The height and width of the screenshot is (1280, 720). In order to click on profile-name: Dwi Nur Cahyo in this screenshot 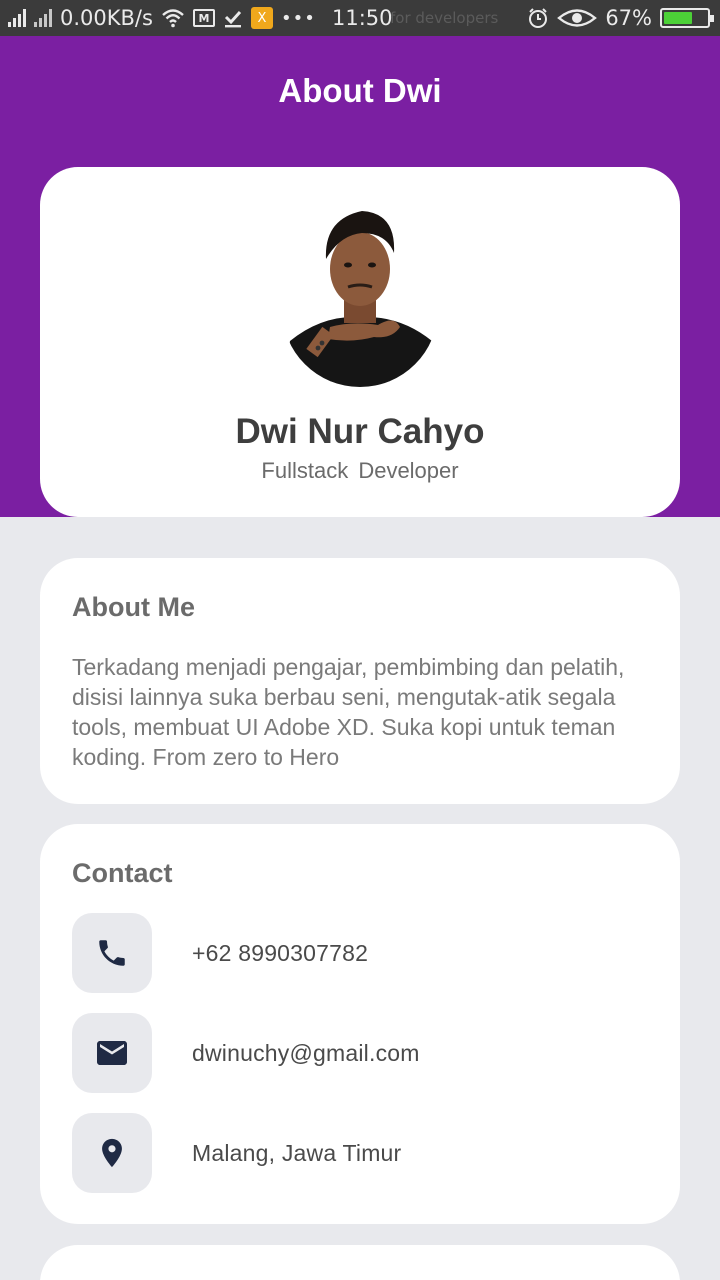, I will do `click(360, 431)`.